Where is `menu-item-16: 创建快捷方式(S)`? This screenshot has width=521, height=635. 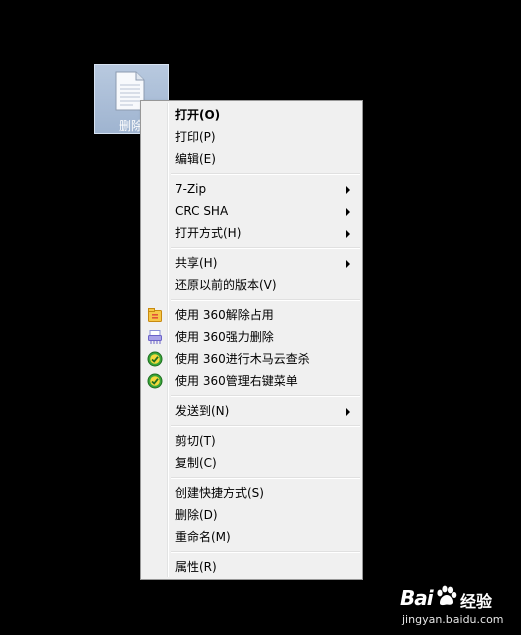
menu-item-16: 创建快捷方式(S) is located at coordinates (251, 493).